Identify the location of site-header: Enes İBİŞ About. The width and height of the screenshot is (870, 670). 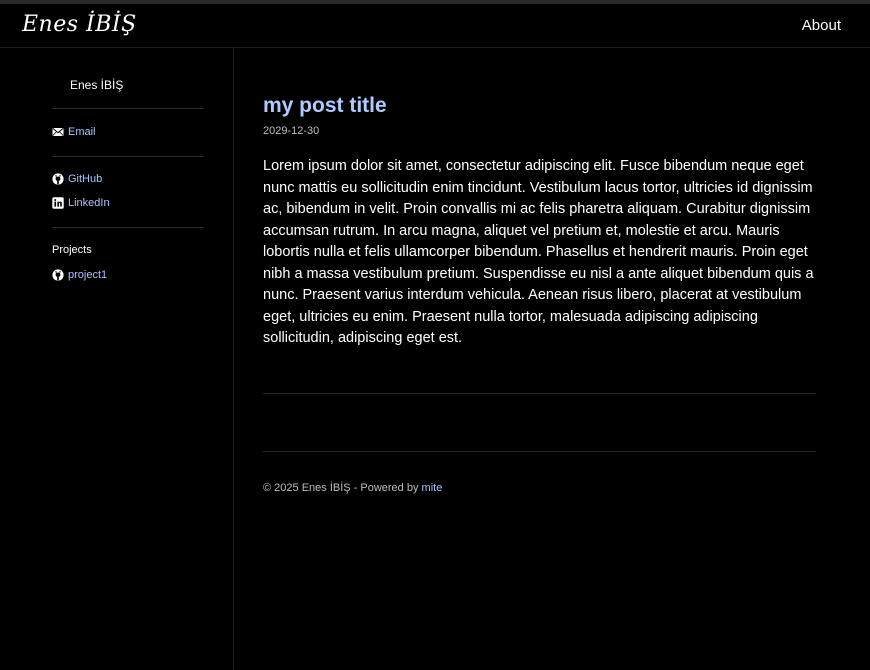
(435, 26).